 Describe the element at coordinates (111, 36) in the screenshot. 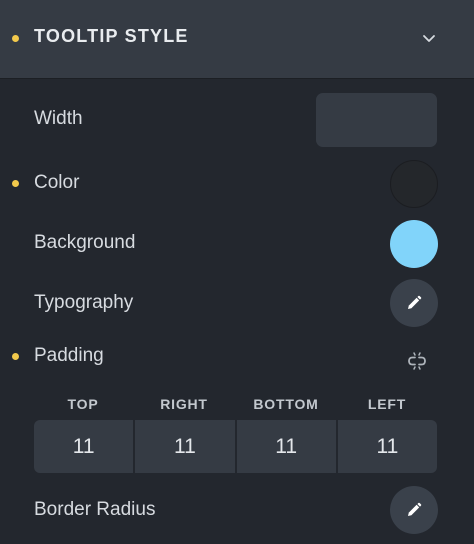

I see `section-title: TOOLTIP STYLE` at that location.